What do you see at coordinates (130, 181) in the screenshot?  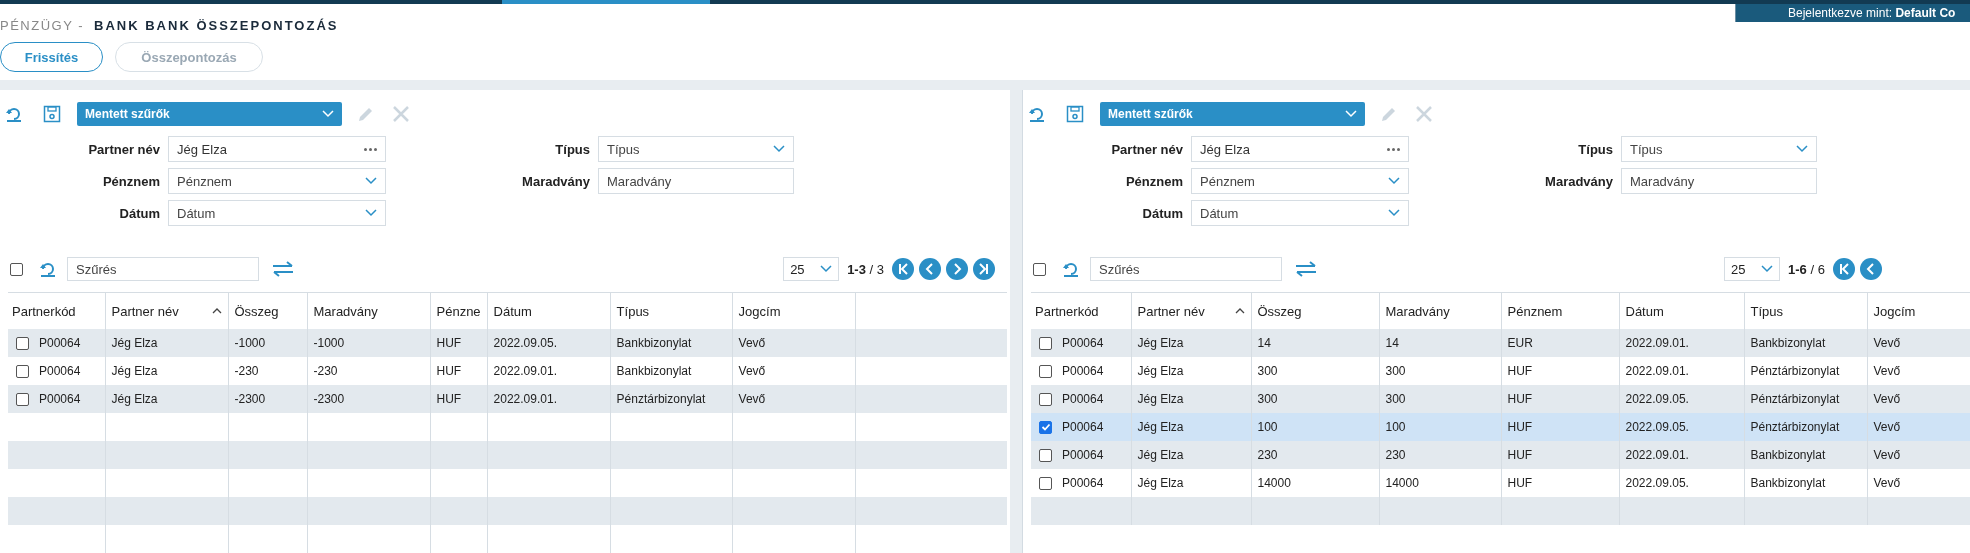 I see `field-label: Pénznem` at bounding box center [130, 181].